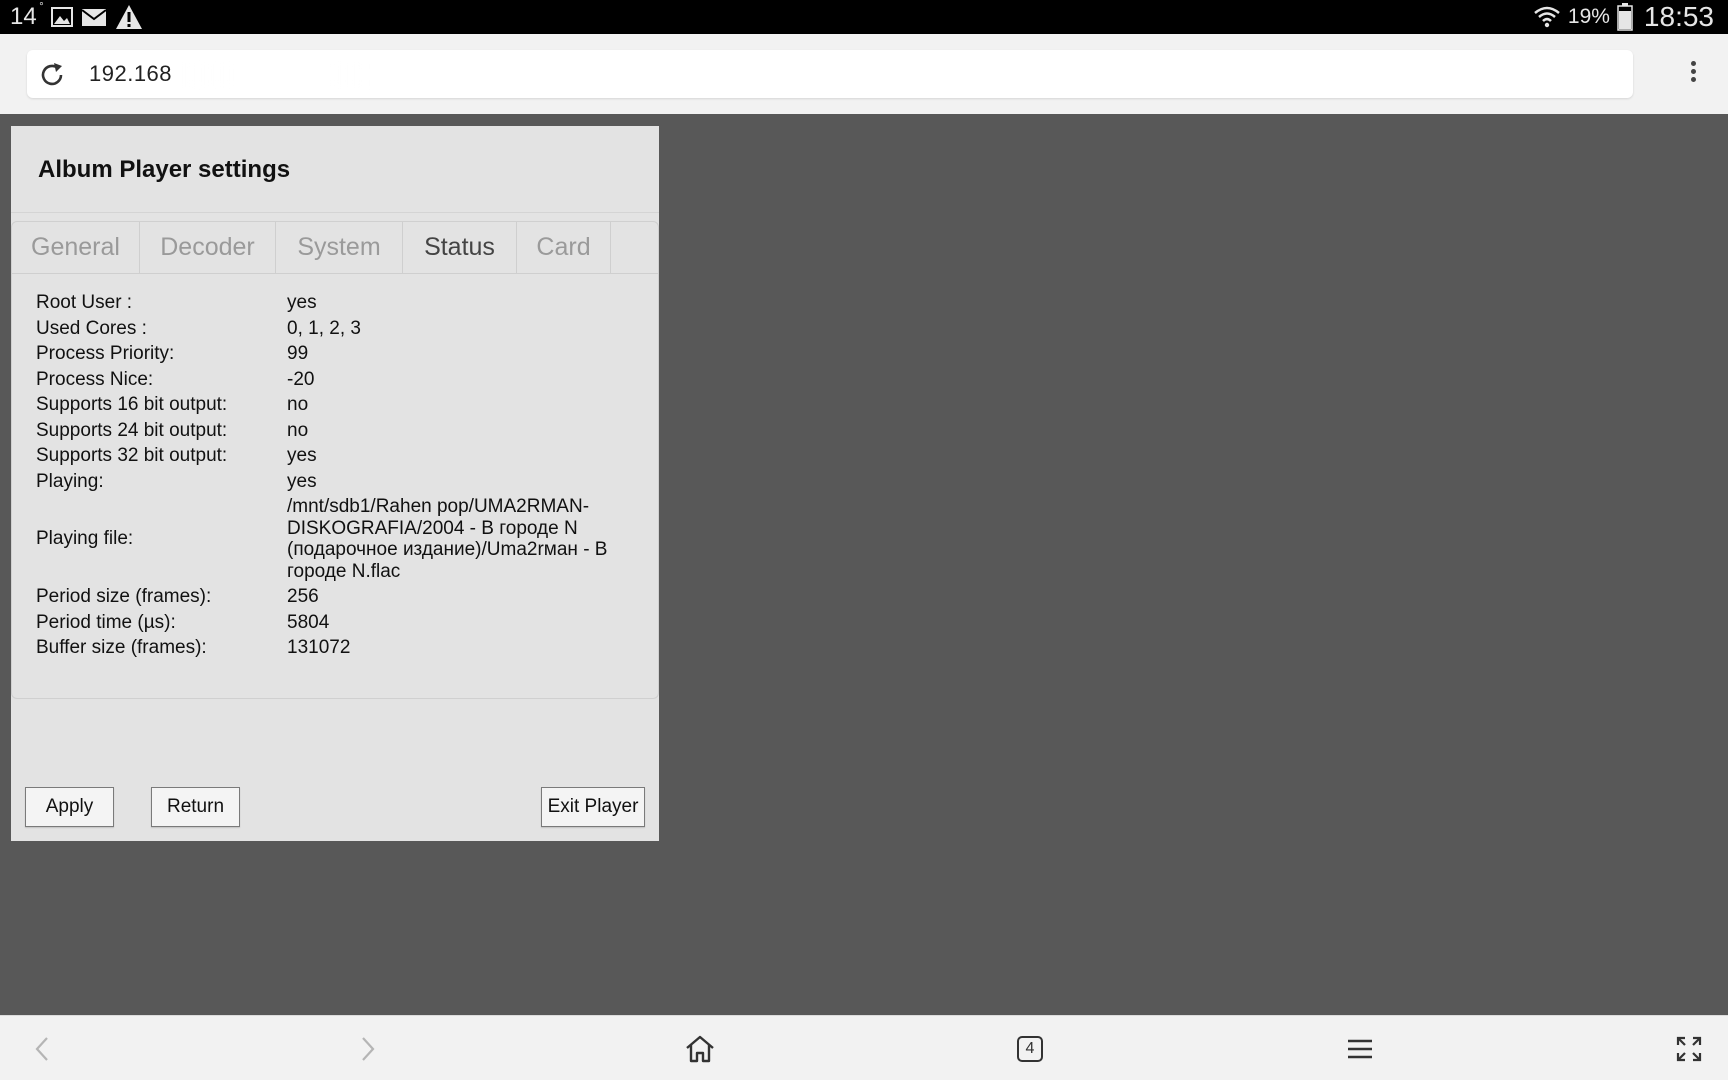 This screenshot has width=1728, height=1080. I want to click on table-row: Period size (frames): 256, so click(336, 597).